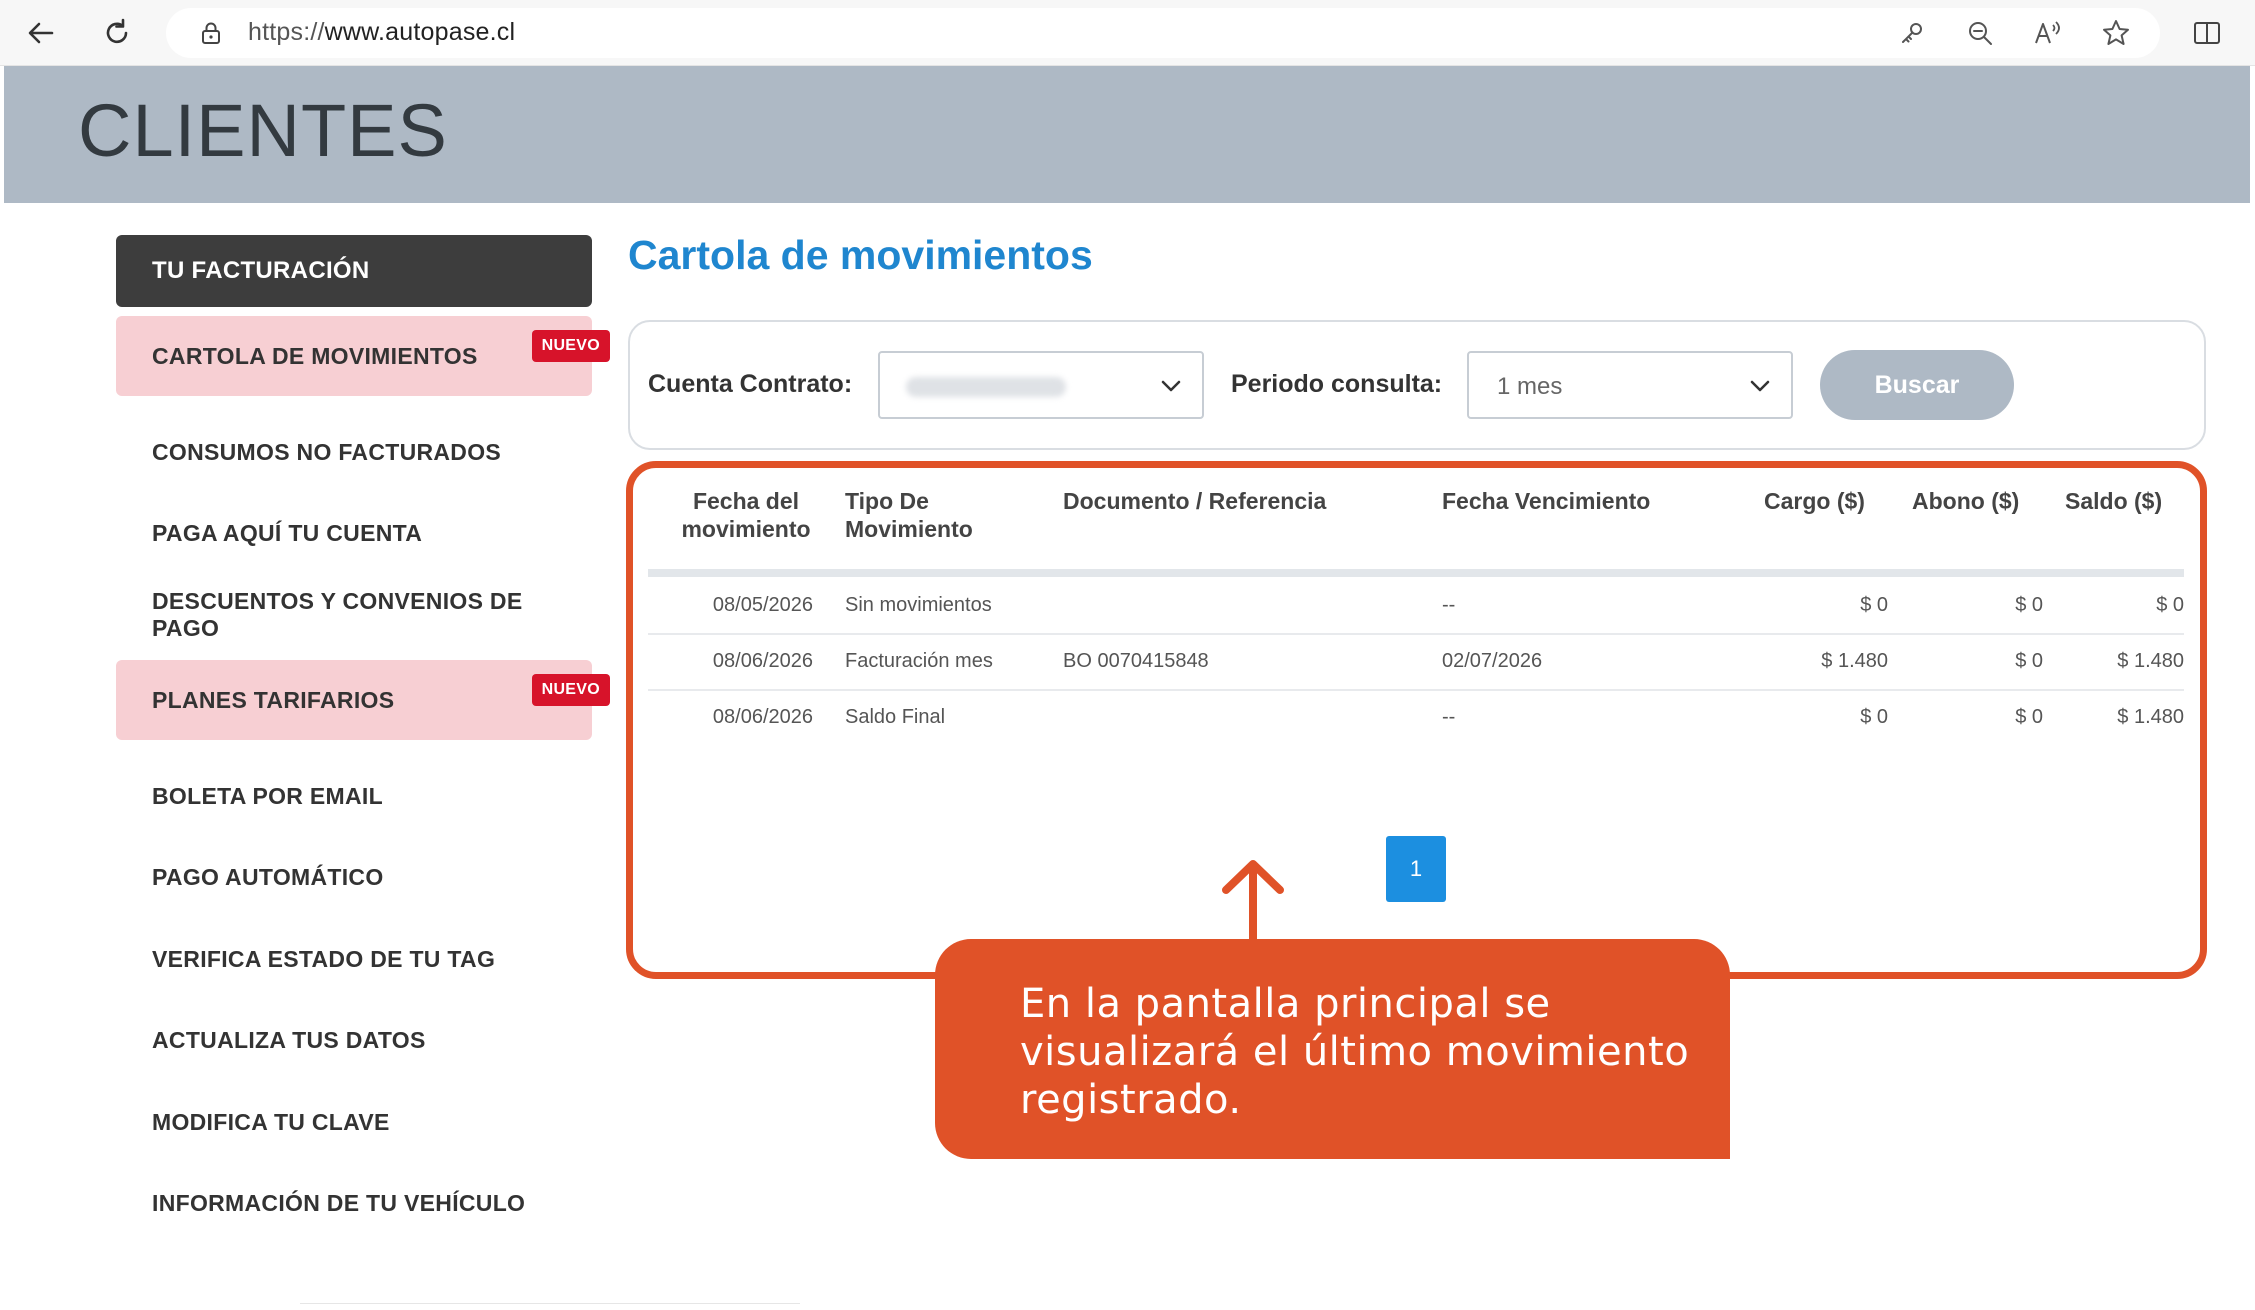 Image resolution: width=2255 pixels, height=1310 pixels. I want to click on url-text: https://www.autopase.cl, so click(381, 32).